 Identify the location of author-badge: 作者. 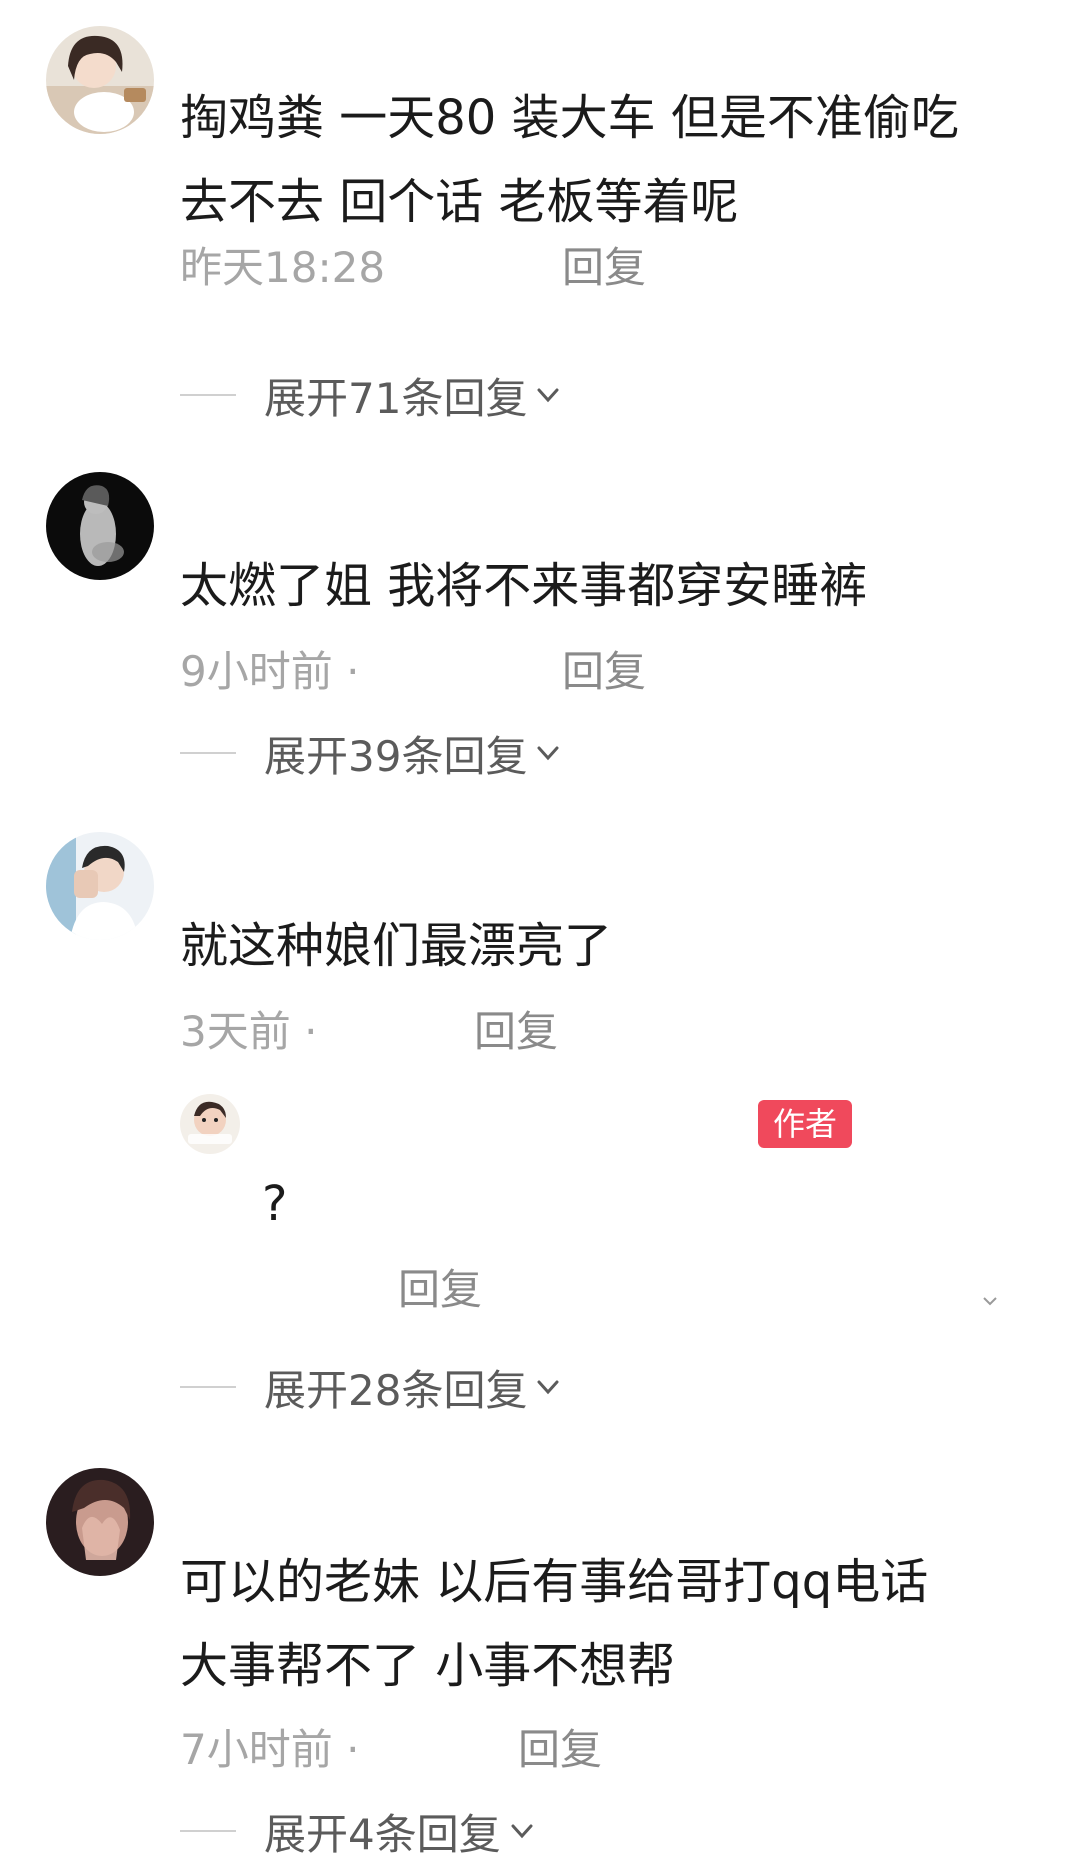
(805, 1124).